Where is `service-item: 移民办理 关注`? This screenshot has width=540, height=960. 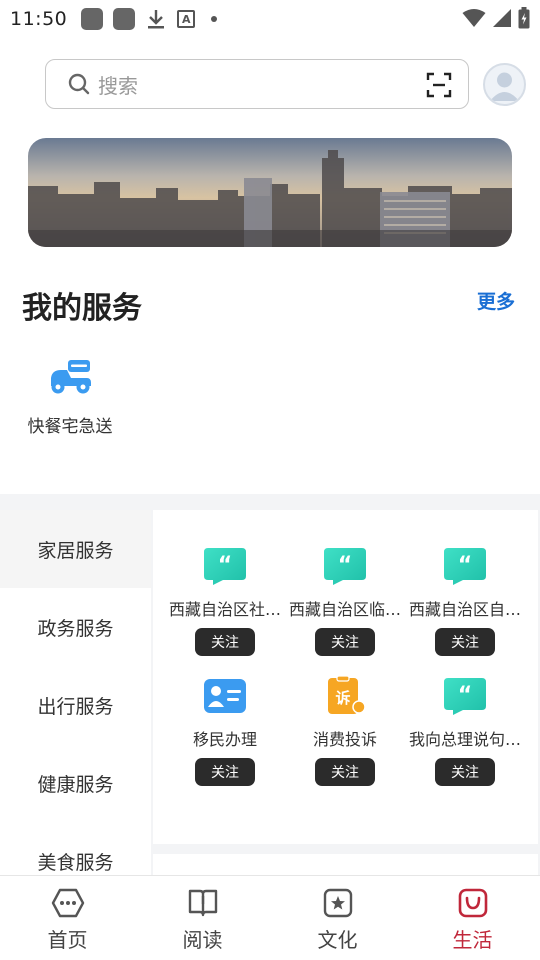 service-item: 移民办理 关注 is located at coordinates (225, 731).